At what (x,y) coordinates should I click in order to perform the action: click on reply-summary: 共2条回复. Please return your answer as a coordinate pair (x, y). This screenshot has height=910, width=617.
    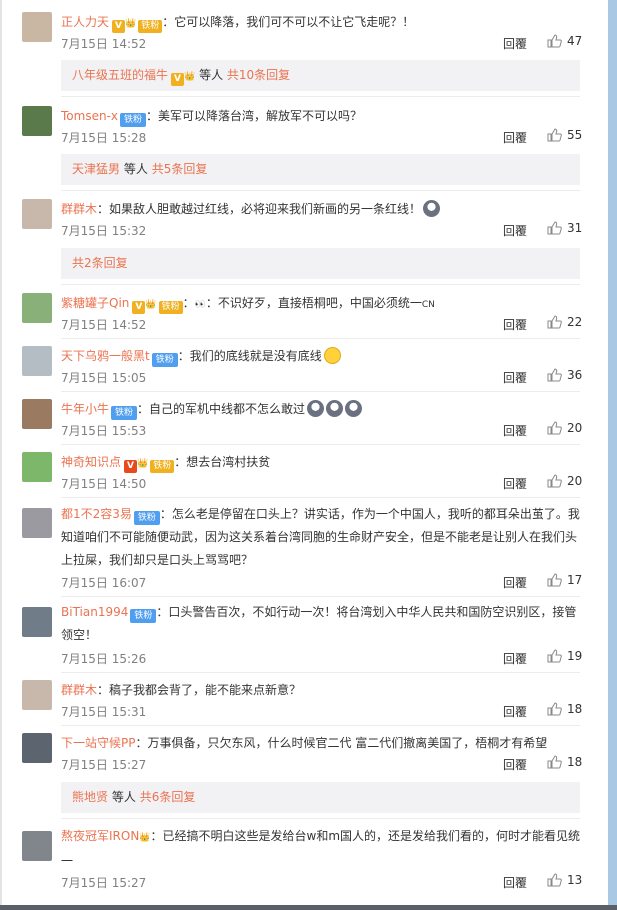
    Looking at the image, I should click on (320, 263).